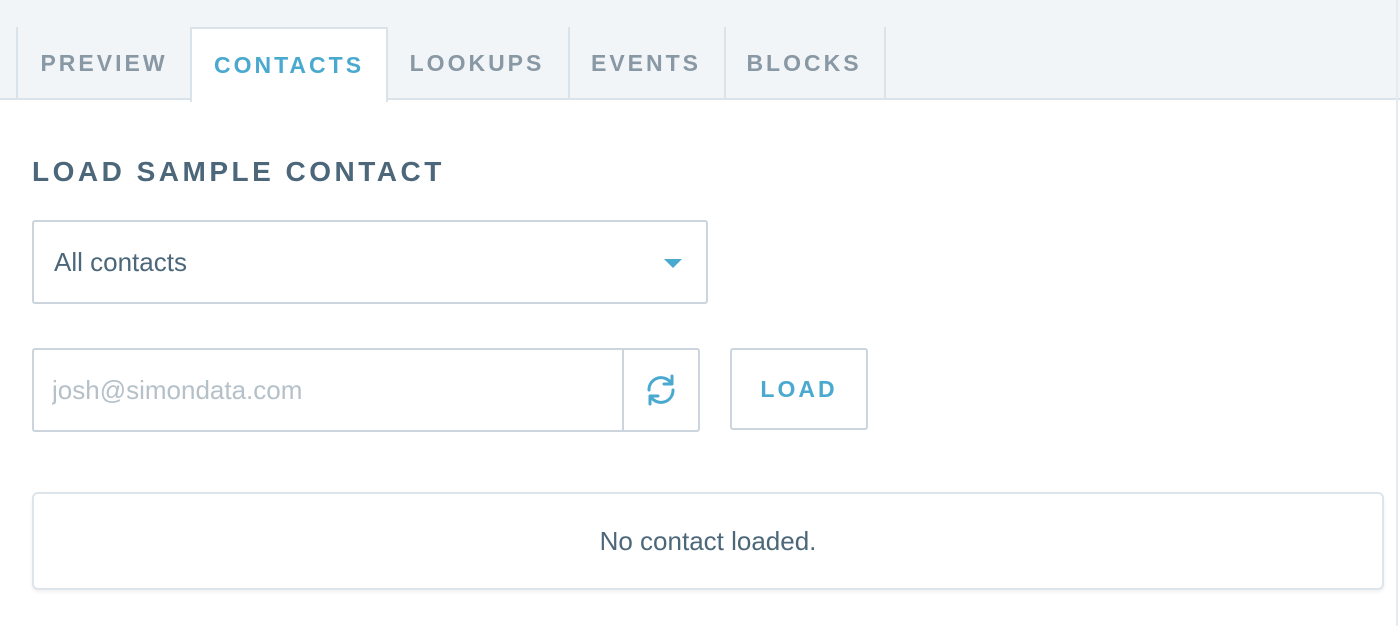 The image size is (1400, 626). Describe the element at coordinates (799, 389) in the screenshot. I see `load-button: LOAD` at that location.